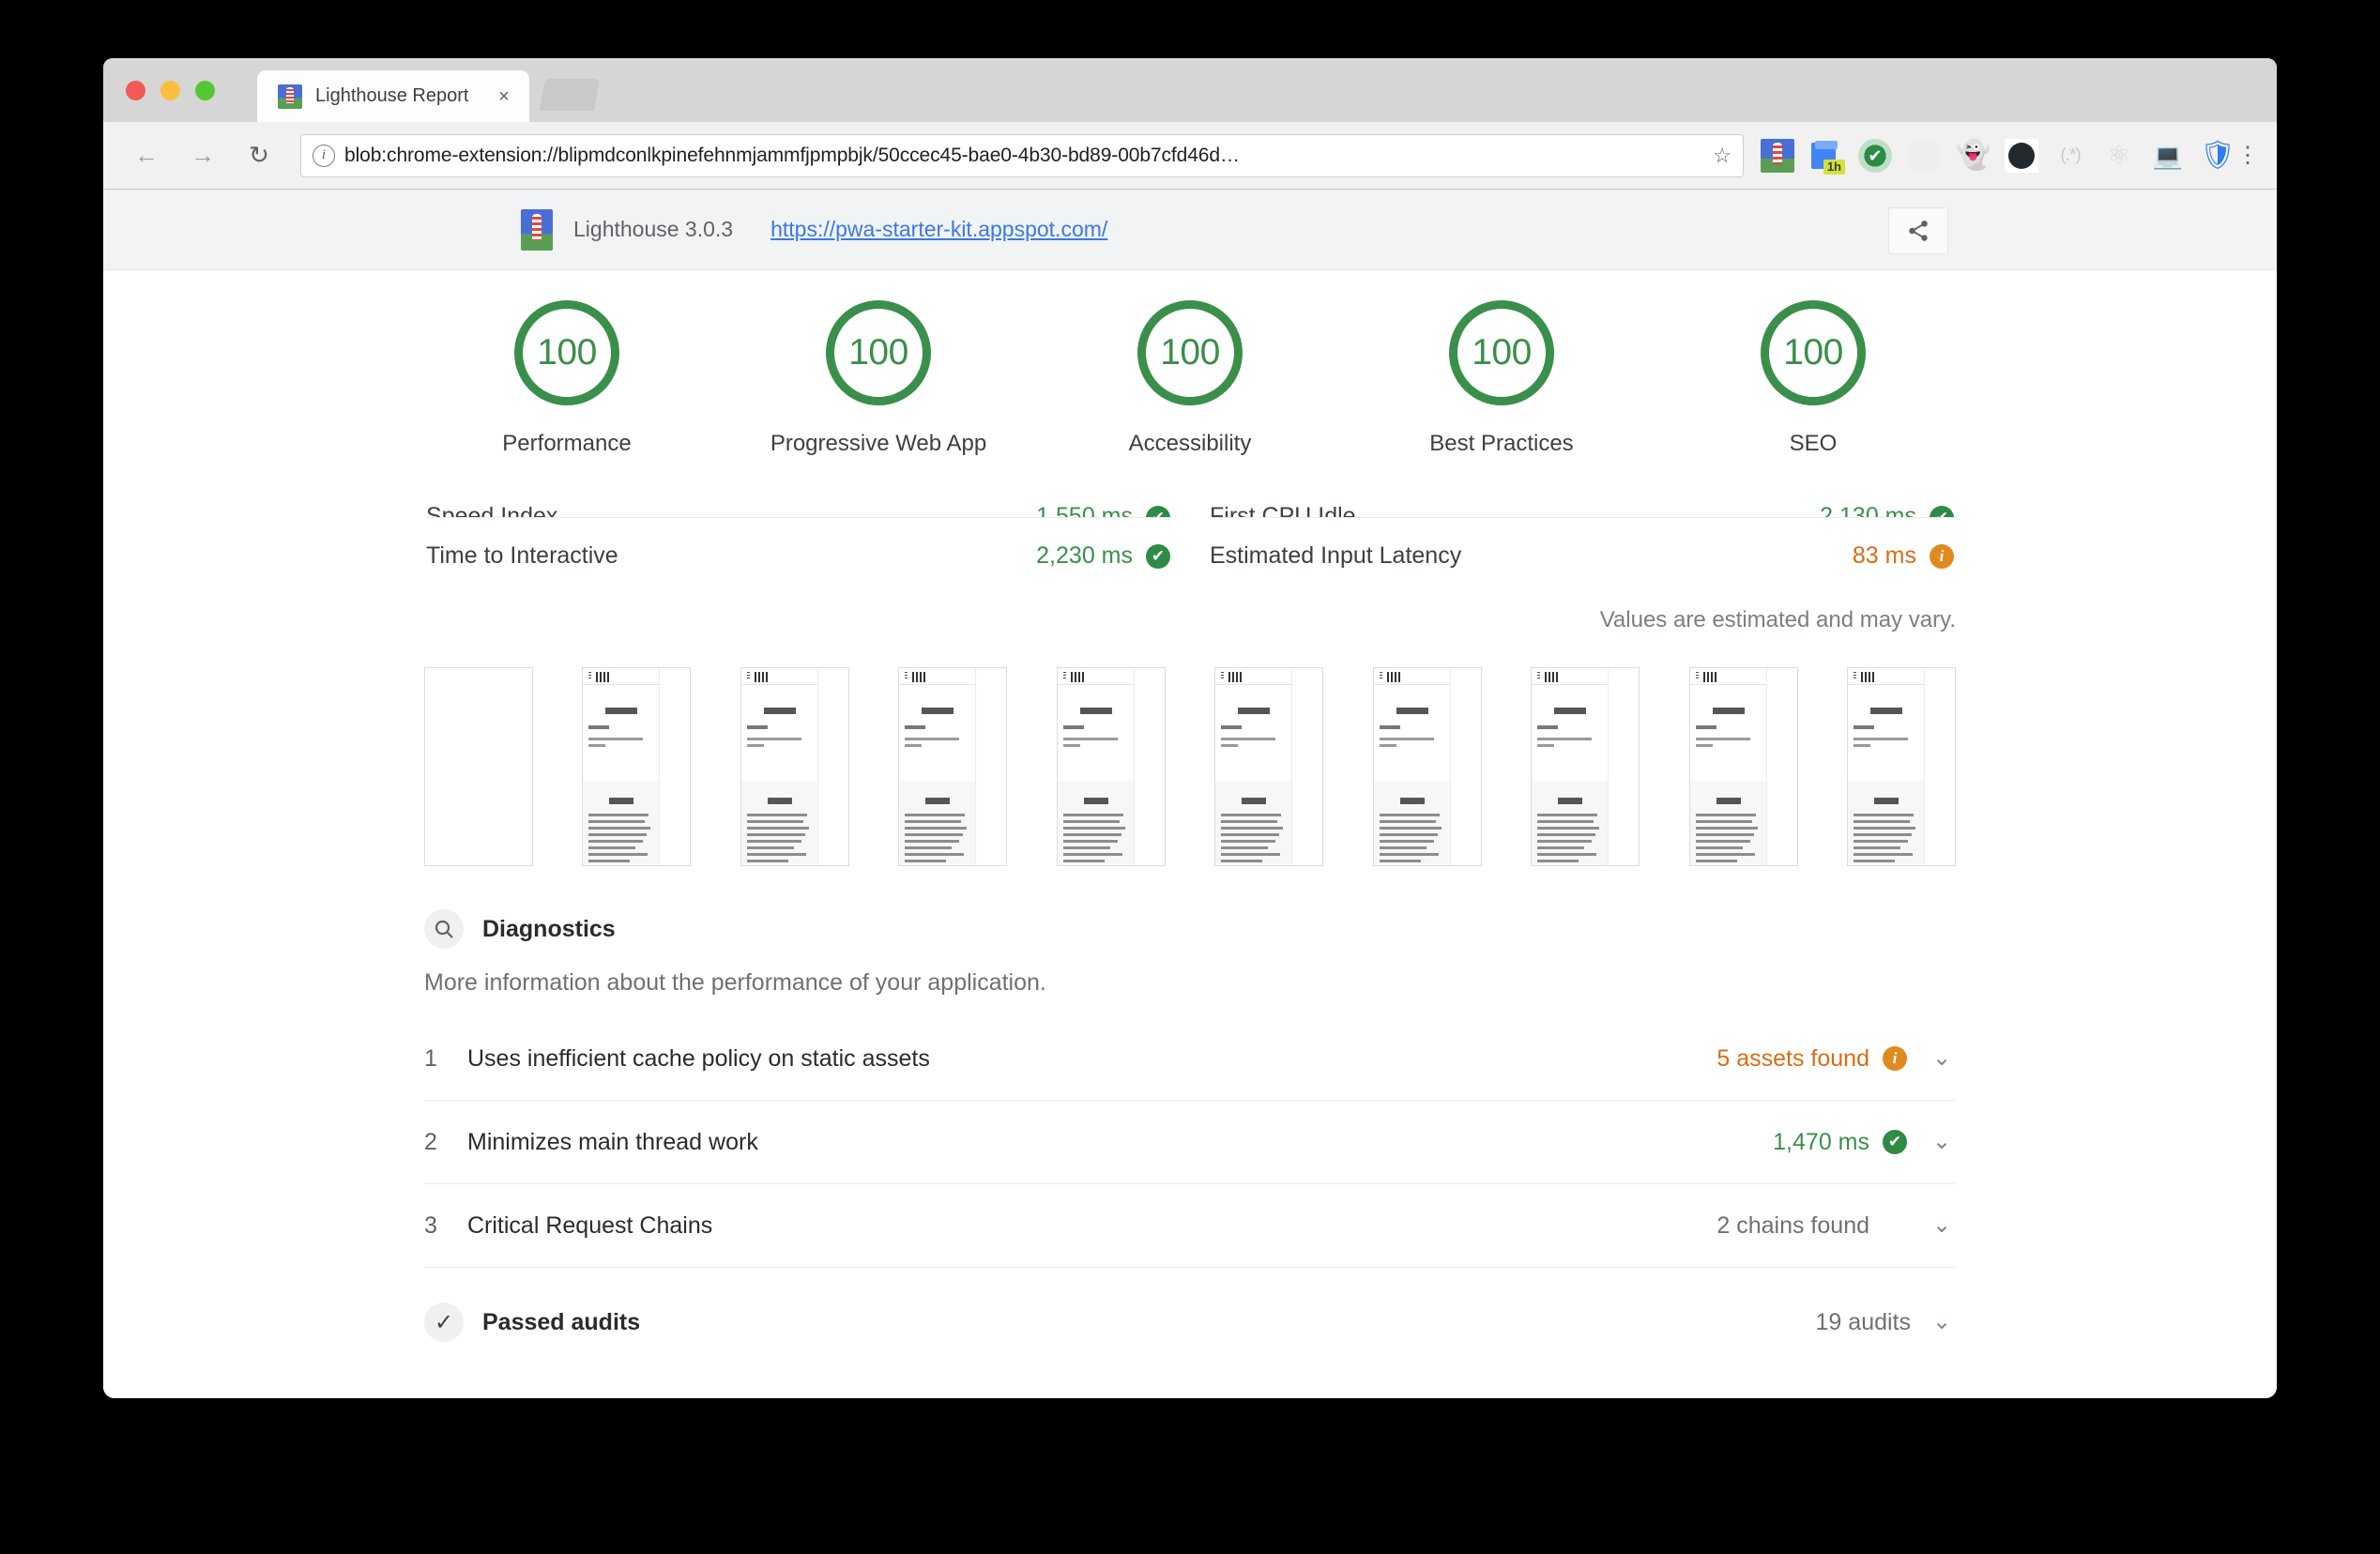 Image resolution: width=2380 pixels, height=1554 pixels. I want to click on score-progressive-web-app: 100 Progressive Web App, so click(879, 379).